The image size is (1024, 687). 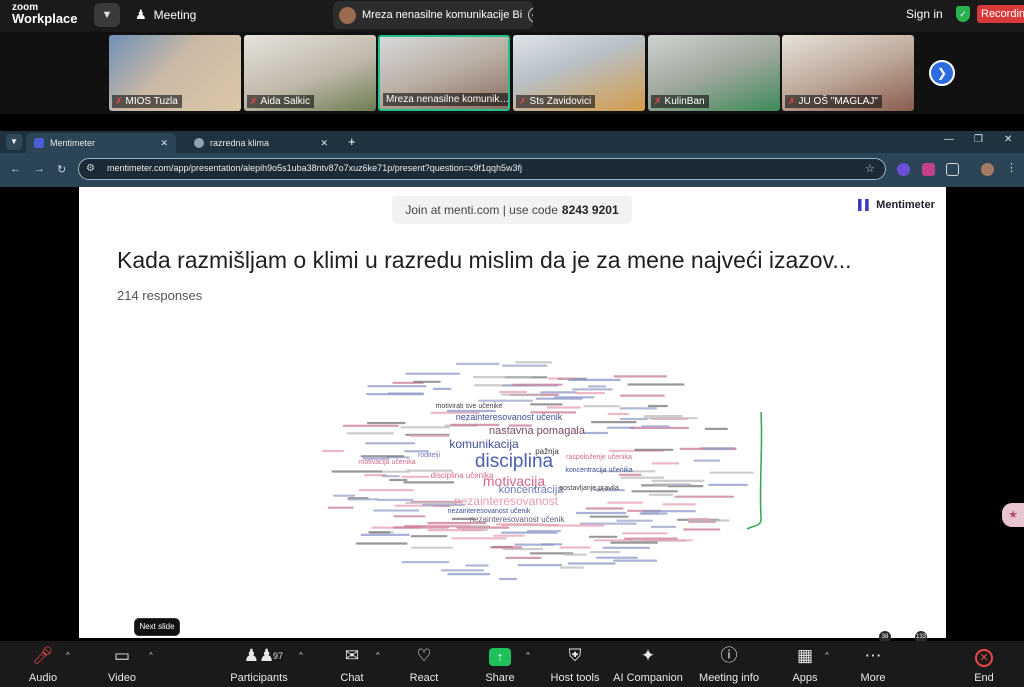 What do you see at coordinates (530, 15) in the screenshot?
I see `more-options-icon: •••` at bounding box center [530, 15].